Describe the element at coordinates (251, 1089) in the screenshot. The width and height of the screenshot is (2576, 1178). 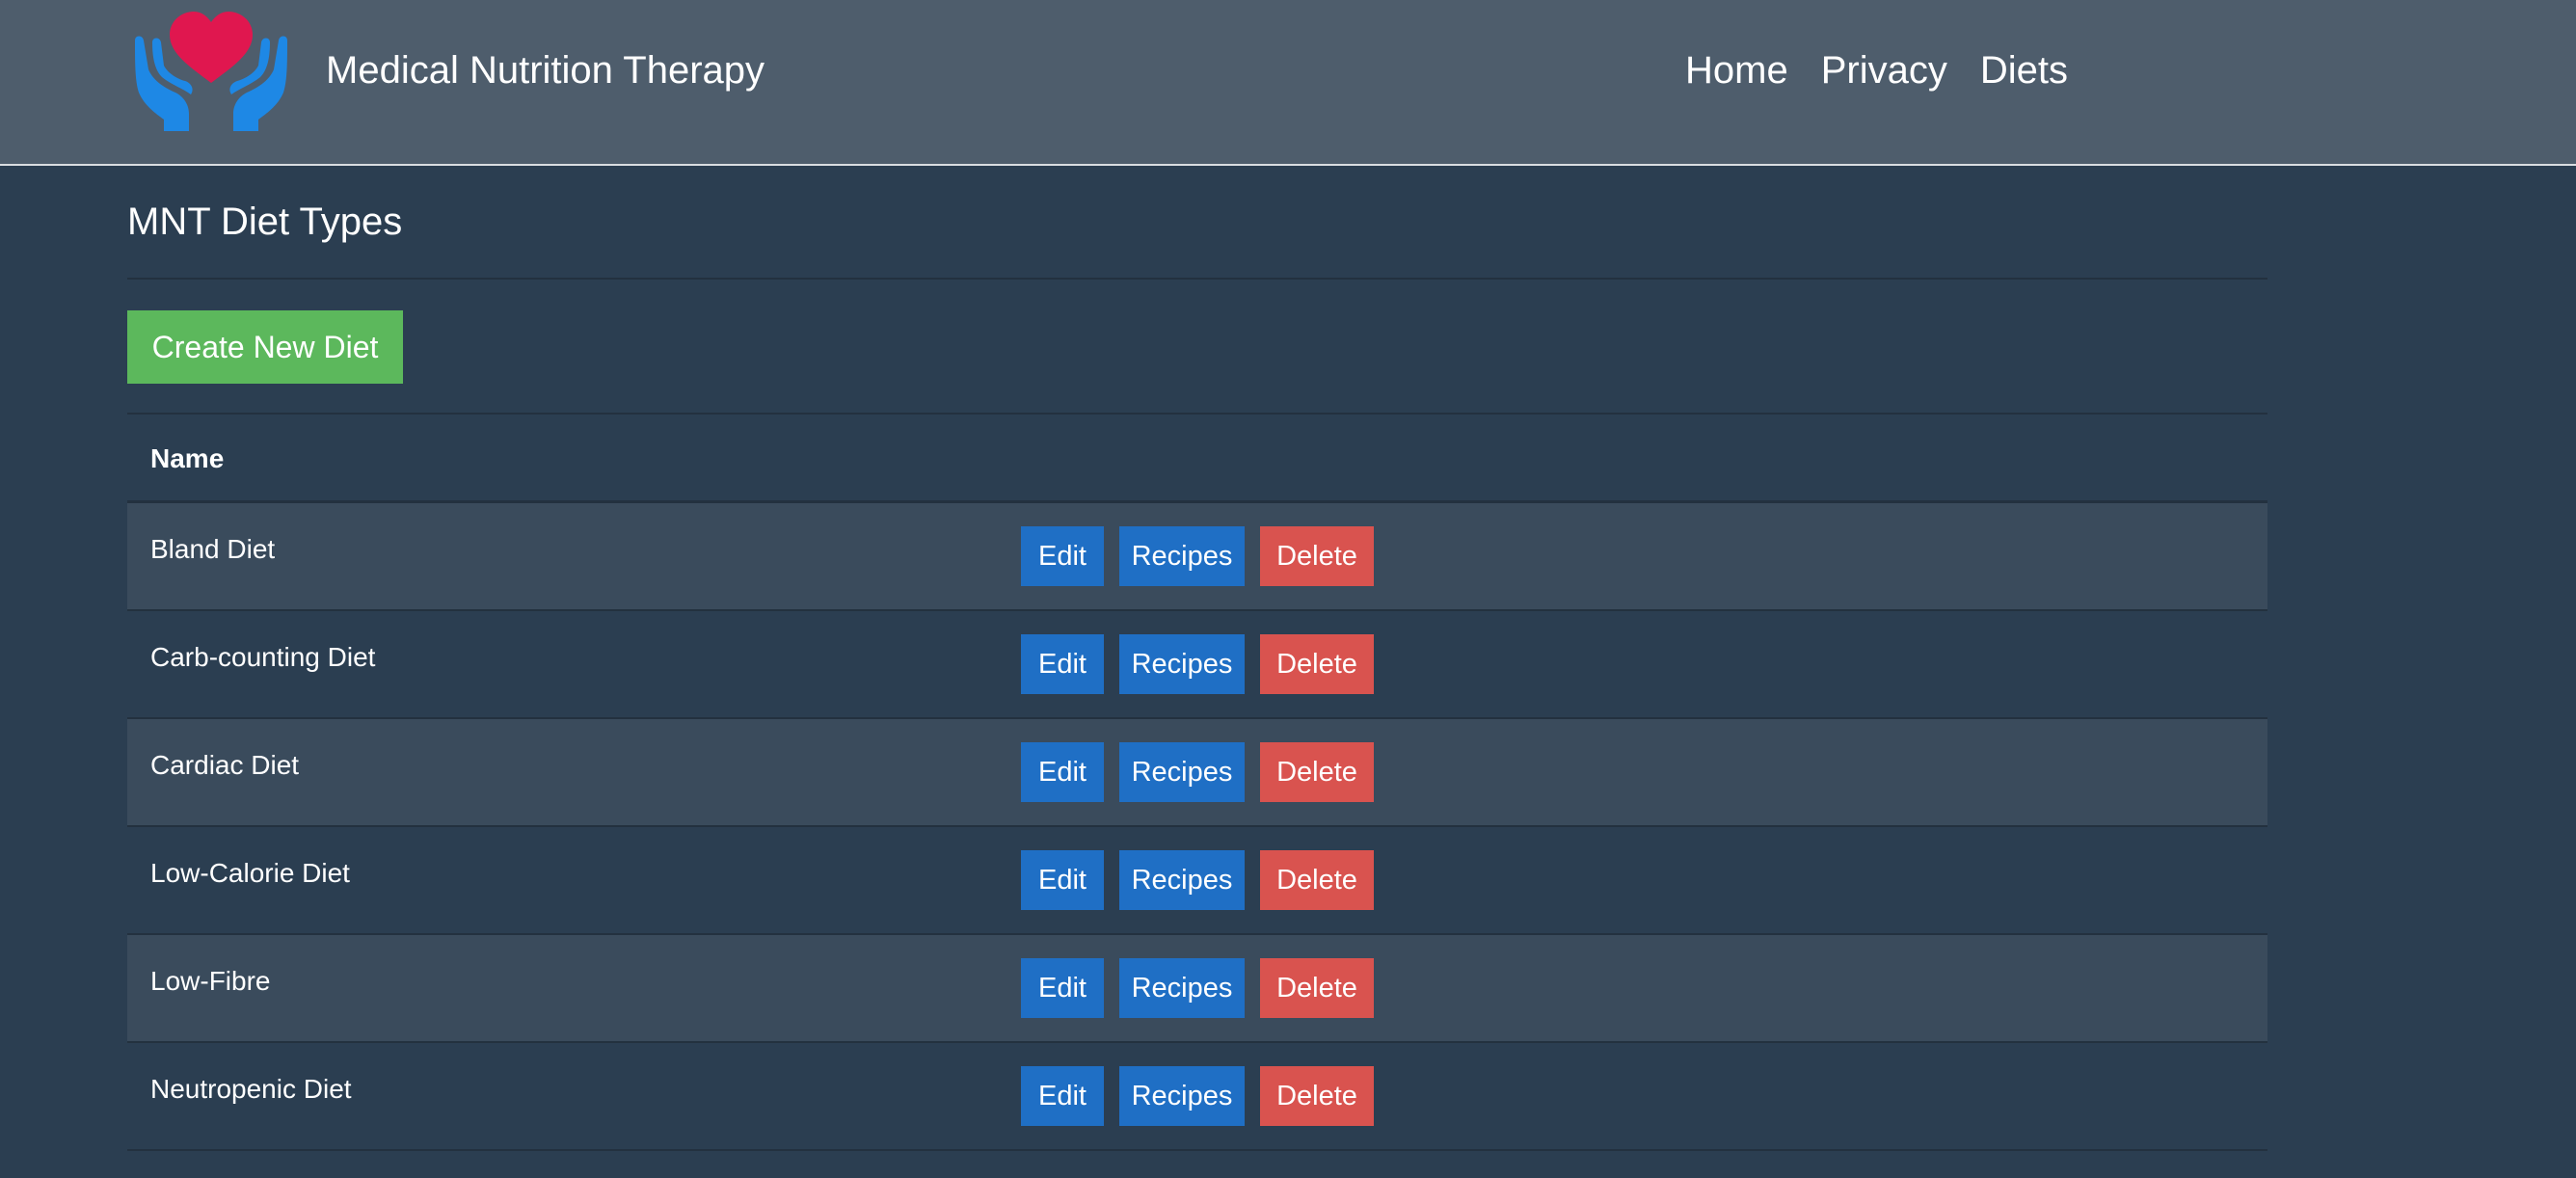
I see `diet-name: Neutropenic Diet` at that location.